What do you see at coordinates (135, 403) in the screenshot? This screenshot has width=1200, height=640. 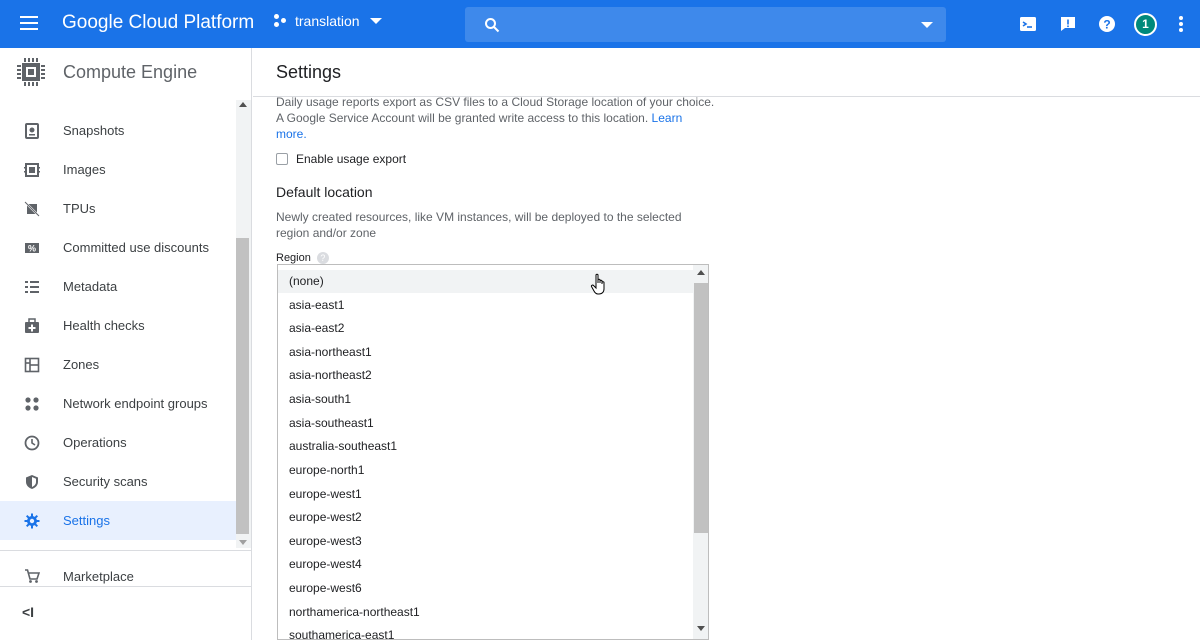 I see `sidebar-item-label: Network endpoint groups` at bounding box center [135, 403].